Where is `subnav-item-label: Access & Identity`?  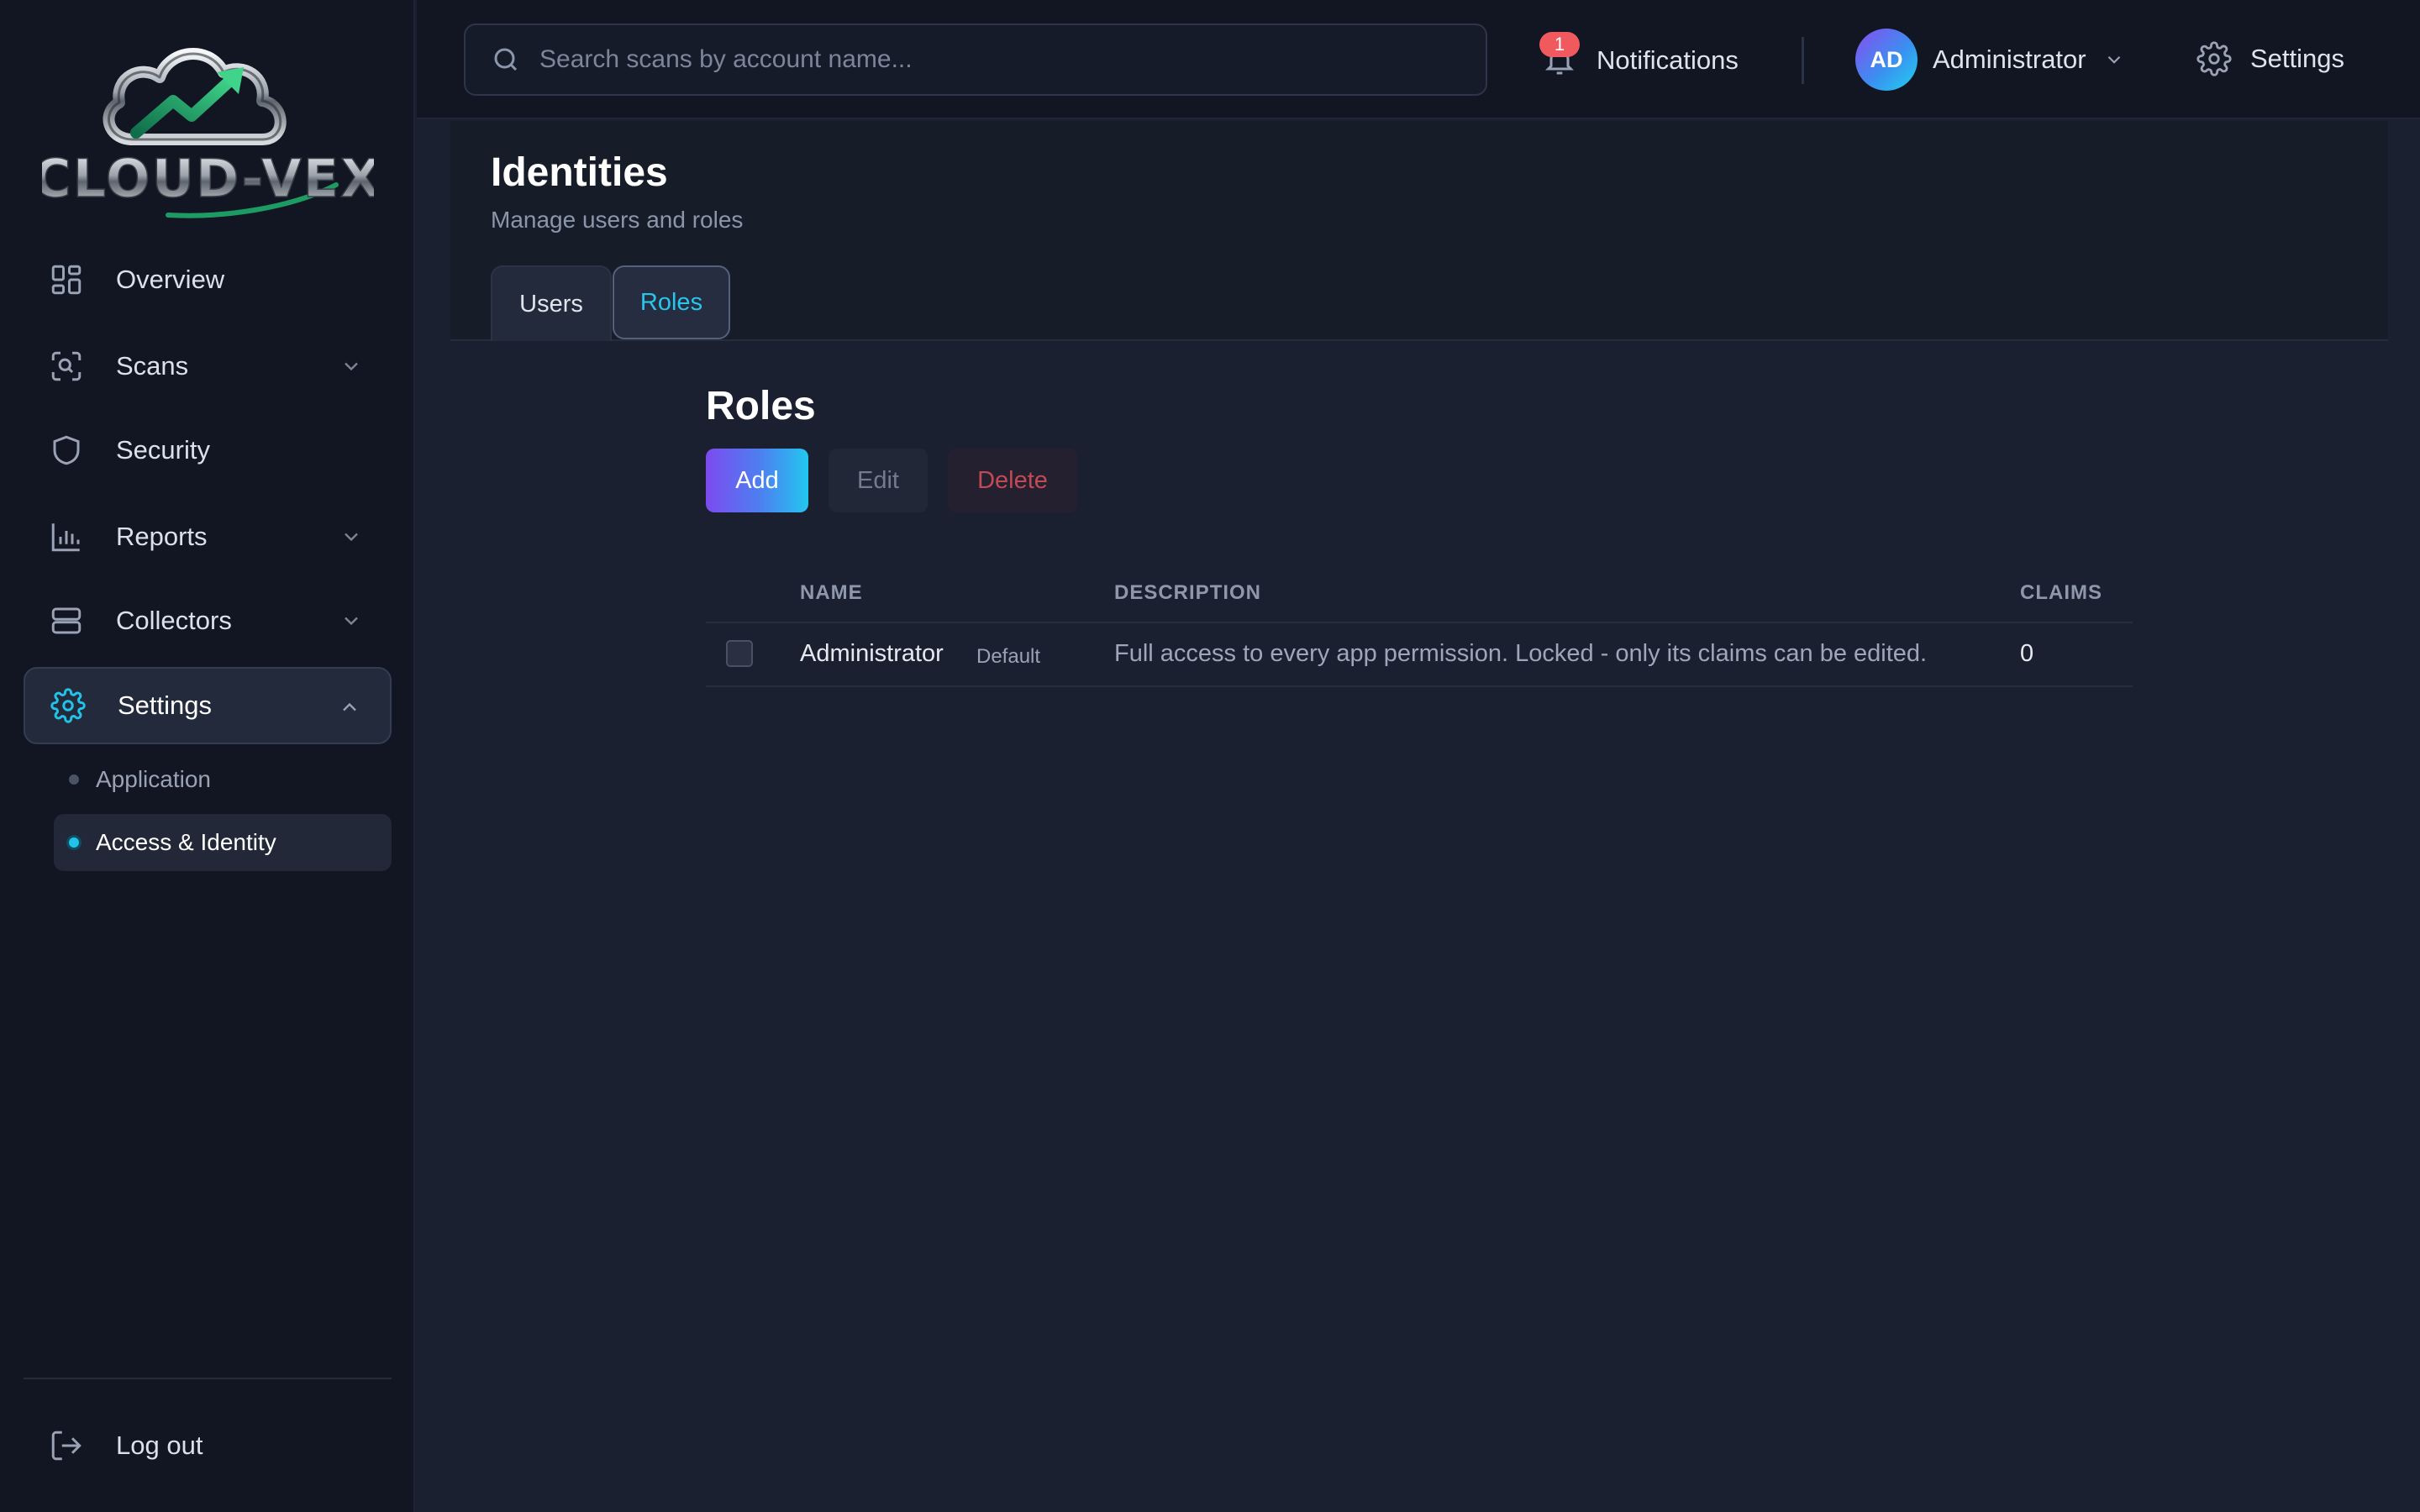
subnav-item-label: Access & Identity is located at coordinates (186, 842).